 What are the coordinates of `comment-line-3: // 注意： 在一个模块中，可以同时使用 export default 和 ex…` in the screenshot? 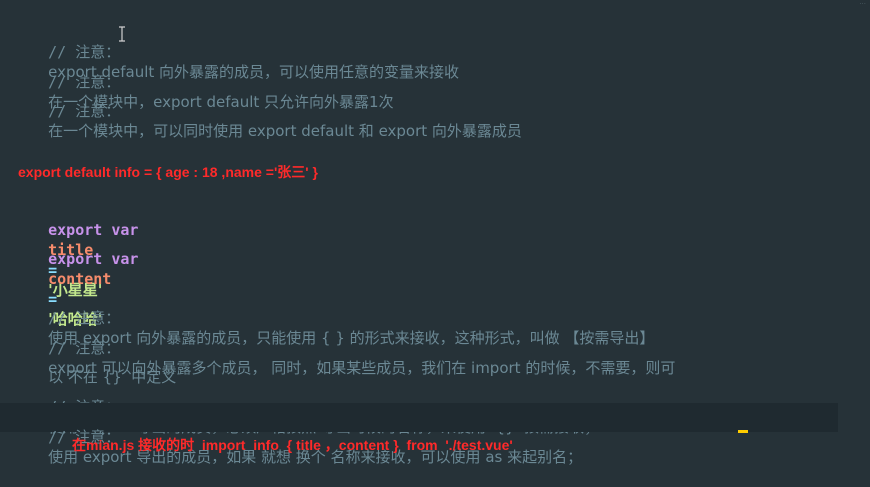 It's located at (267, 121).